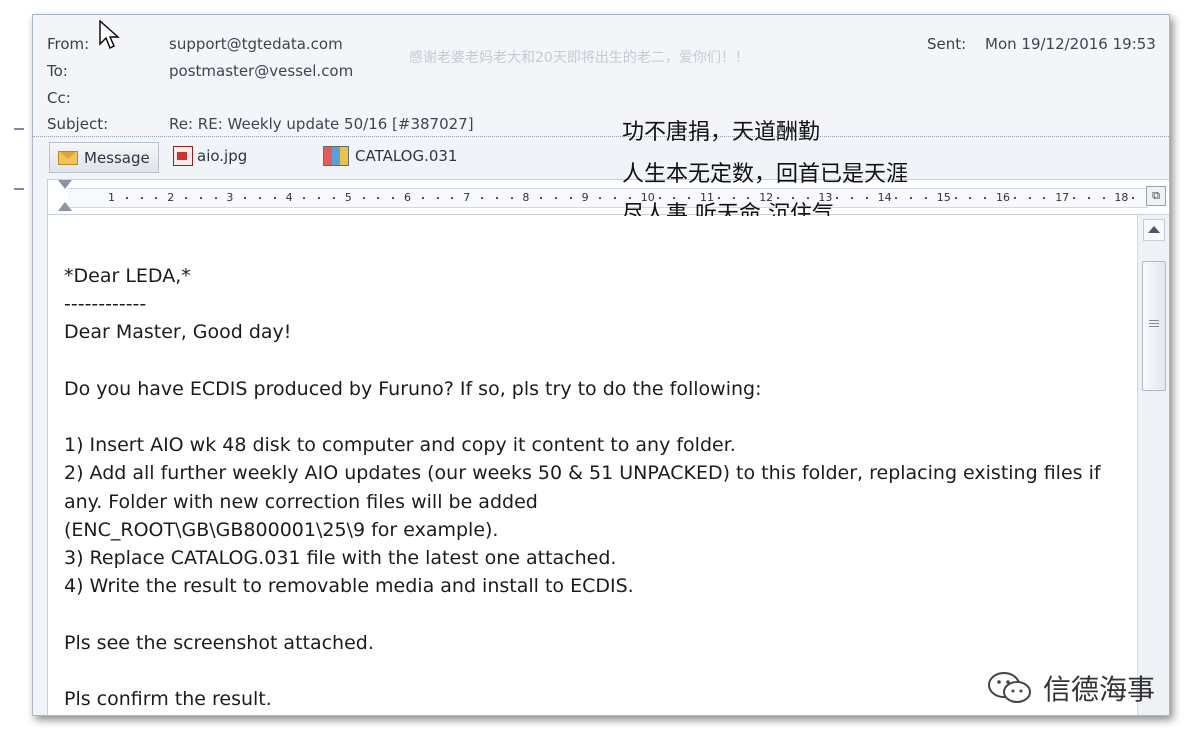 This screenshot has height=743, width=1201. I want to click on attachment-aio-jpg: aio.jpg, so click(210, 156).